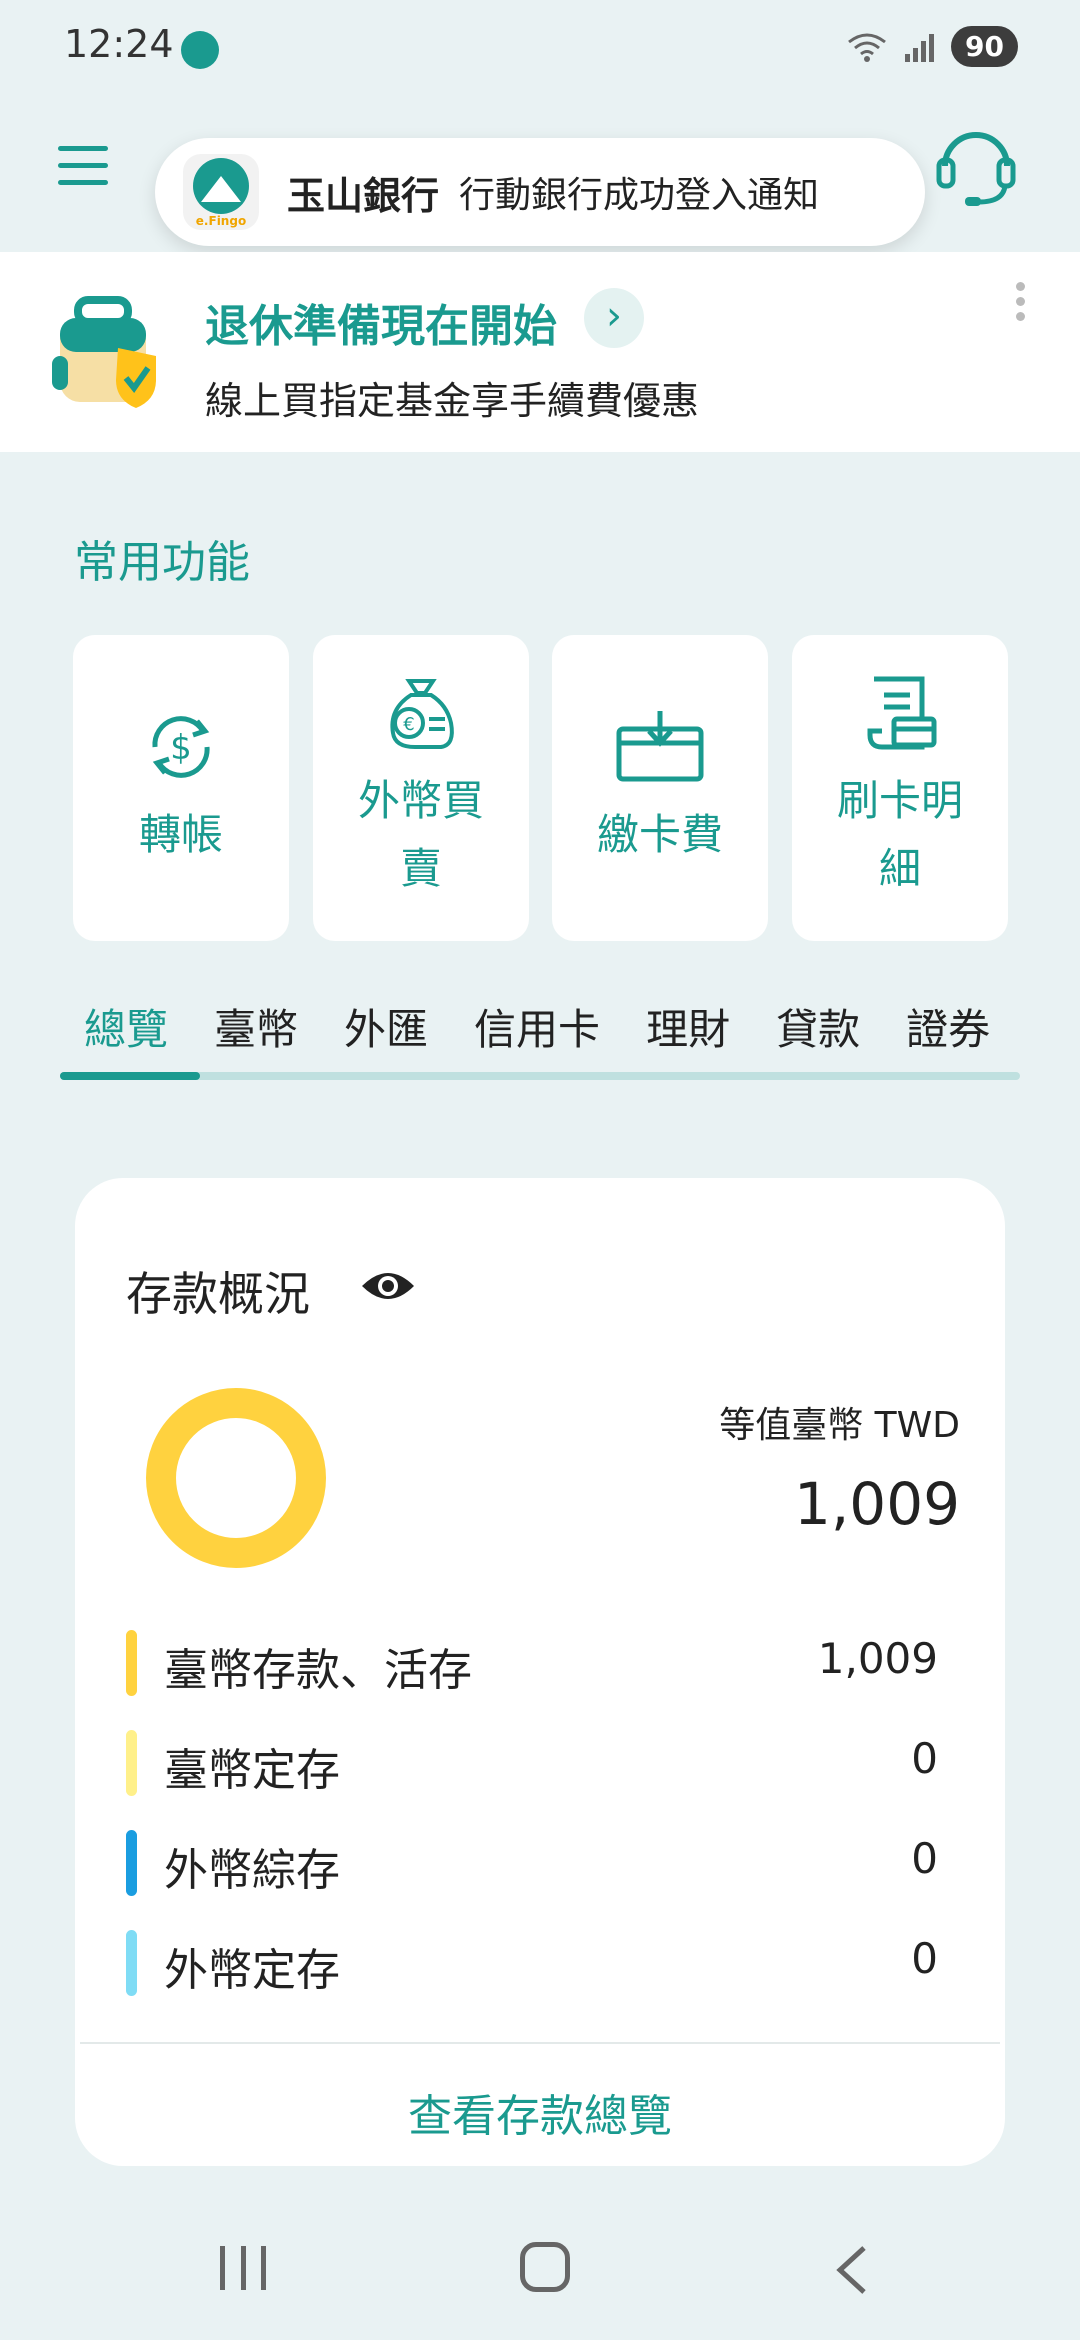  I want to click on chevron-right-icon: ›, so click(614, 318).